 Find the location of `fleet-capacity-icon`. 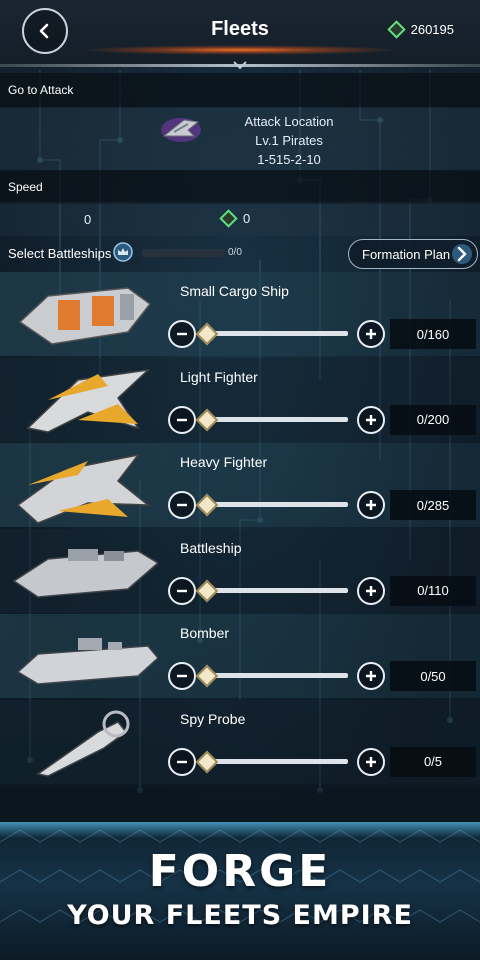

fleet-capacity-icon is located at coordinates (123, 252).